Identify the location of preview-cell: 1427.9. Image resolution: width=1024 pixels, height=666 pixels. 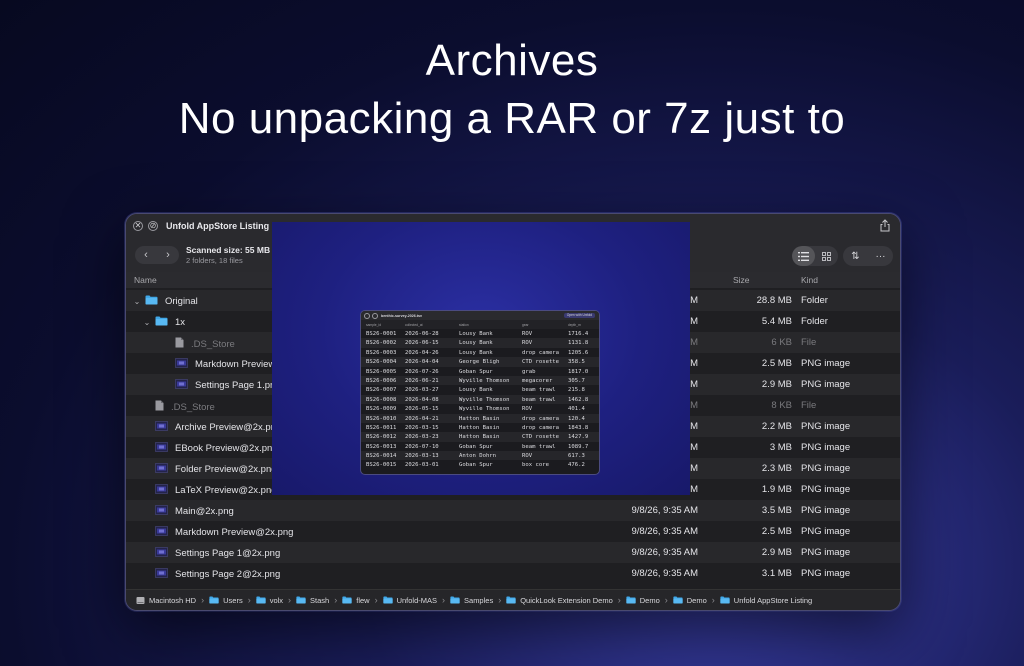
(578, 437).